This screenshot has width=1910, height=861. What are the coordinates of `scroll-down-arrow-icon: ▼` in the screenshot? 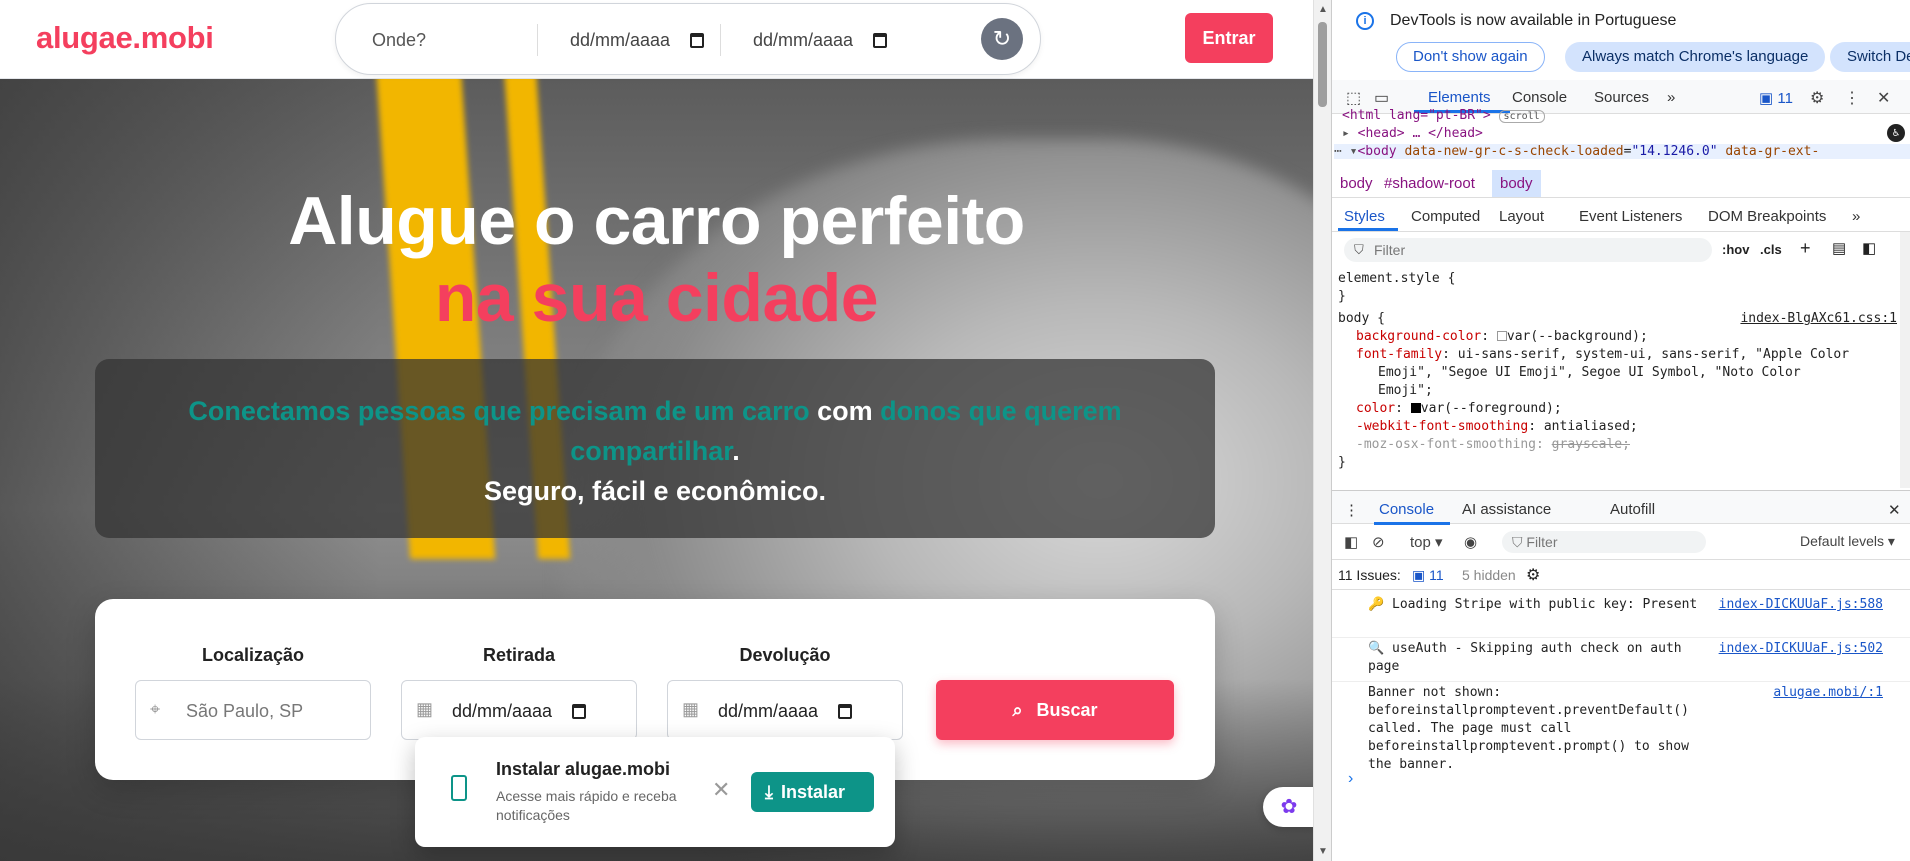 It's located at (1323, 851).